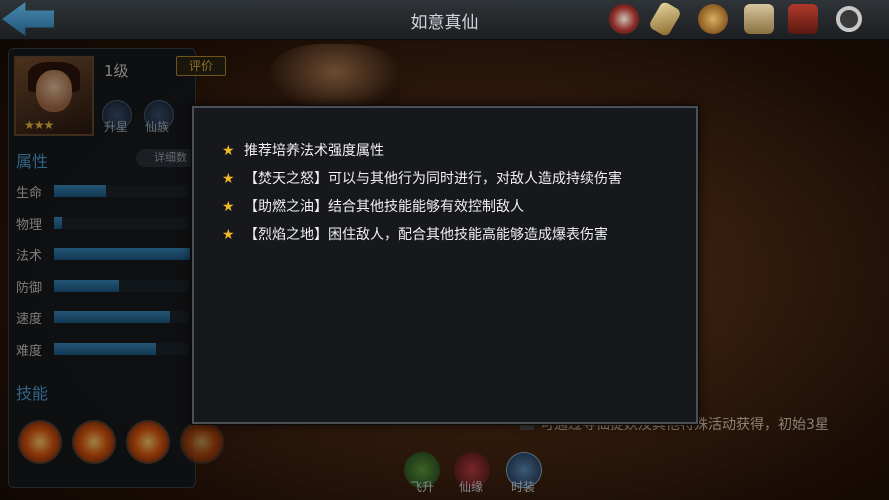  Describe the element at coordinates (447, 151) in the screenshot. I see `tip-item: ★ 推荐培养法术强度属性` at that location.